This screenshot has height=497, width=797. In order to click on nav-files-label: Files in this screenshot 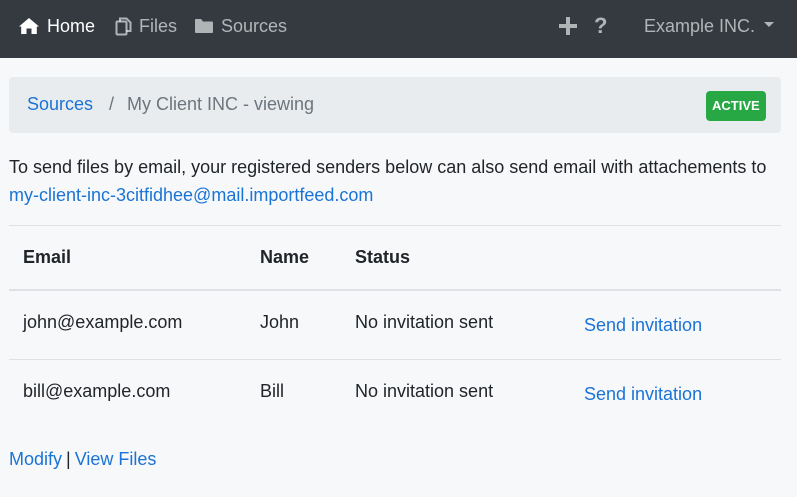, I will do `click(158, 26)`.